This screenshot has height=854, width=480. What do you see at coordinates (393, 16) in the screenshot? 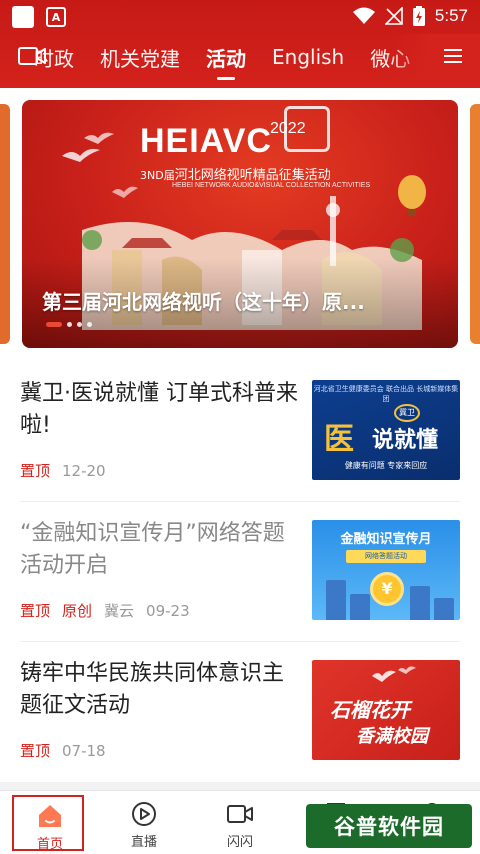
I see `no-signal-icon` at bounding box center [393, 16].